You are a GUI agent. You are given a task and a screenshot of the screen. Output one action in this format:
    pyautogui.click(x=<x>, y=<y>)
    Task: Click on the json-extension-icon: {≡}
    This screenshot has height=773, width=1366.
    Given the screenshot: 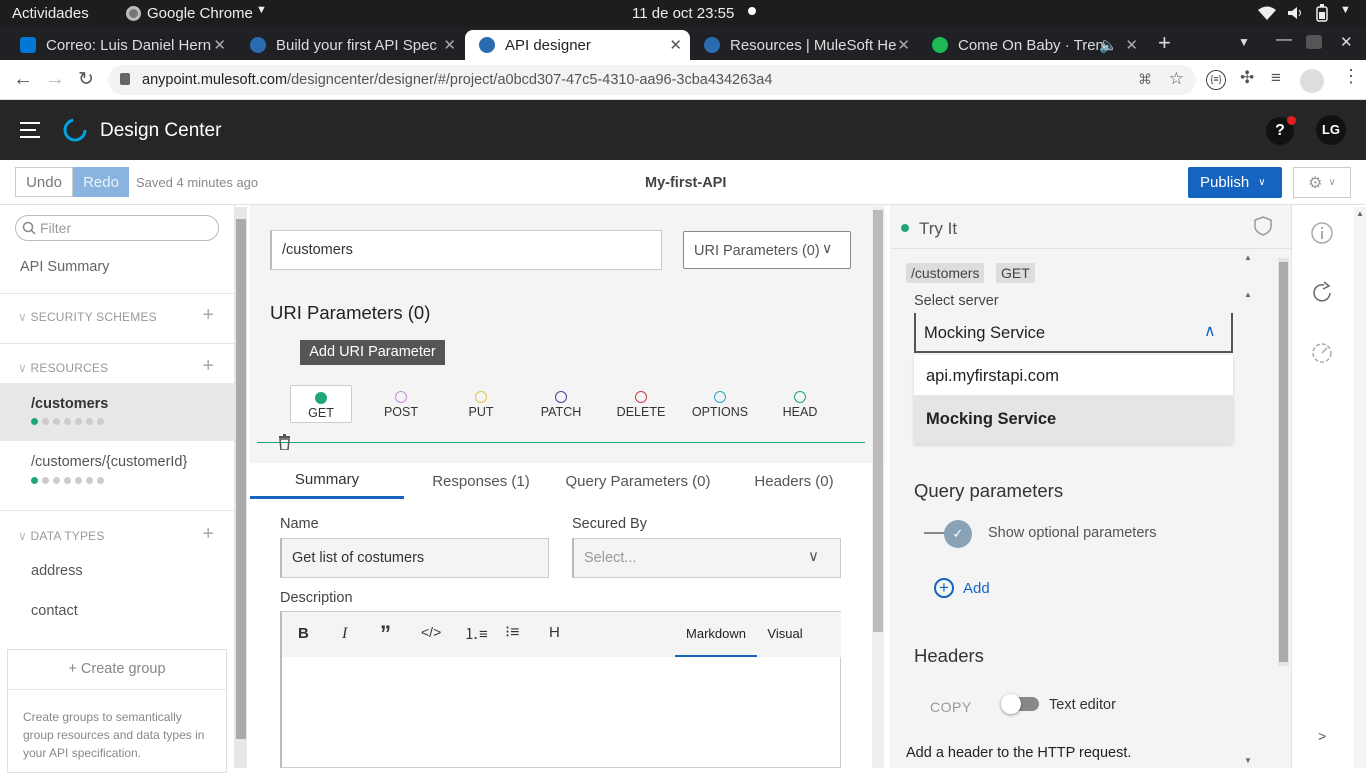 What is the action you would take?
    pyautogui.click(x=1216, y=80)
    